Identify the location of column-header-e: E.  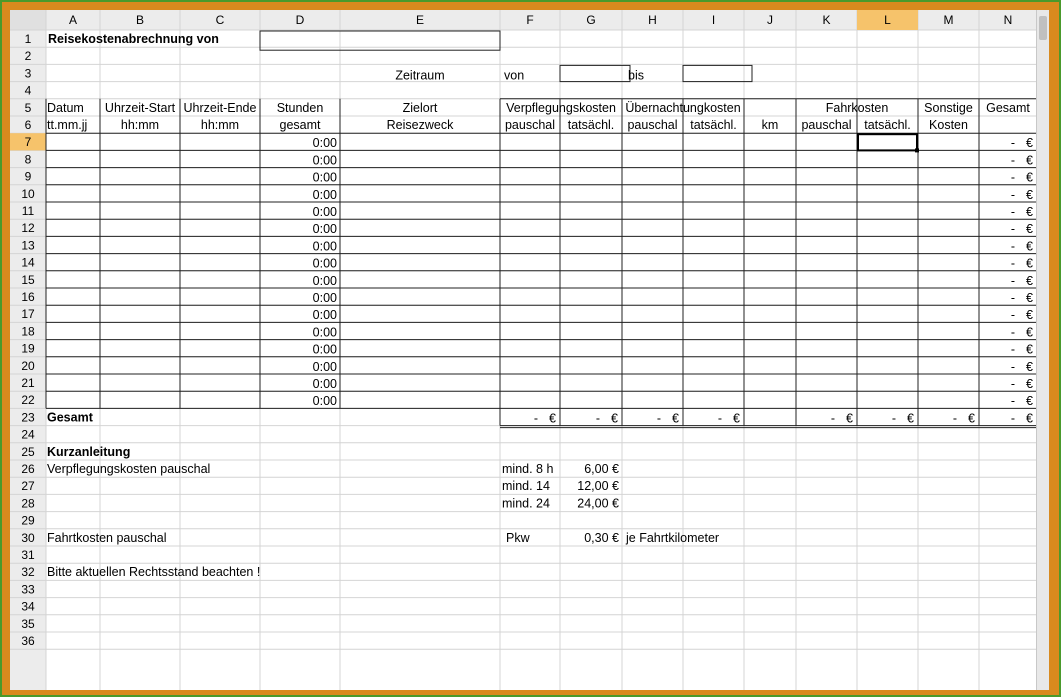
(420, 20).